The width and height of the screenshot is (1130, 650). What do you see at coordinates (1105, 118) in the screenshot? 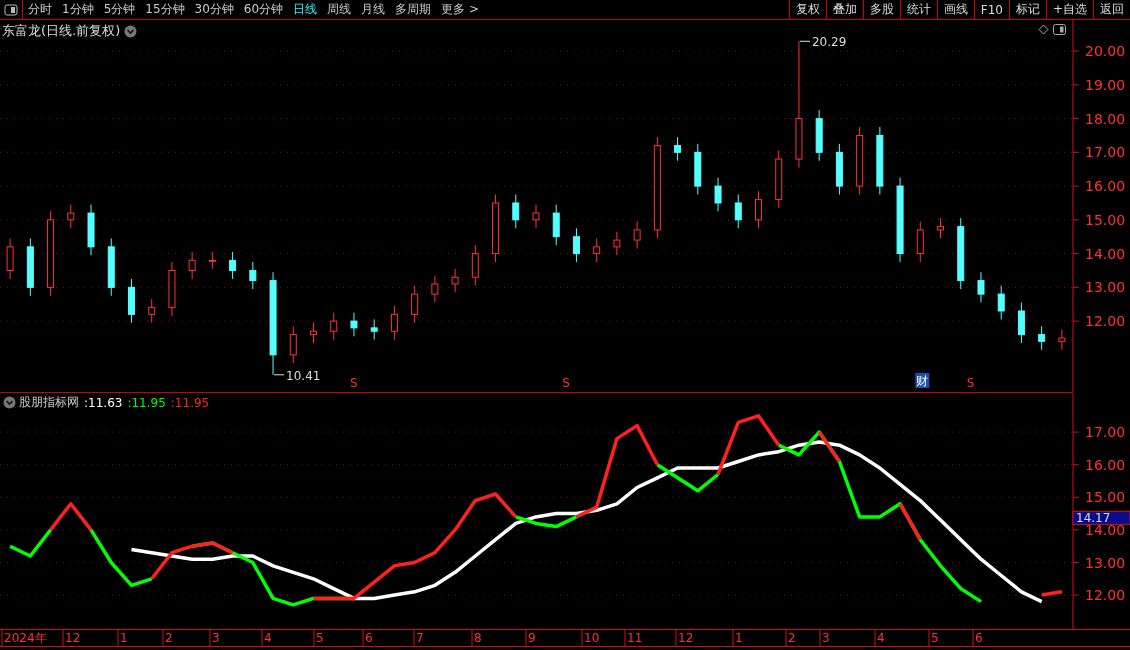
I see `axis-label: 18.00` at bounding box center [1105, 118].